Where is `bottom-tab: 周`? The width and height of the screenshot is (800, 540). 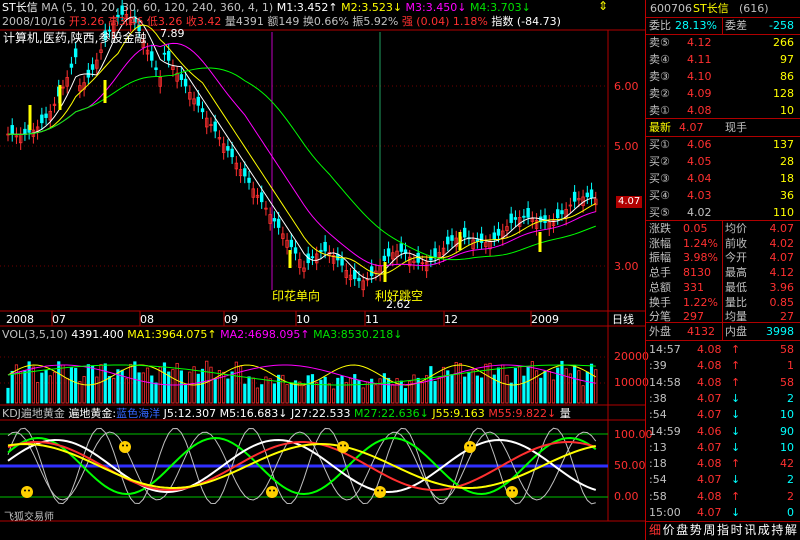
bottom-tab: 周 is located at coordinates (709, 530).